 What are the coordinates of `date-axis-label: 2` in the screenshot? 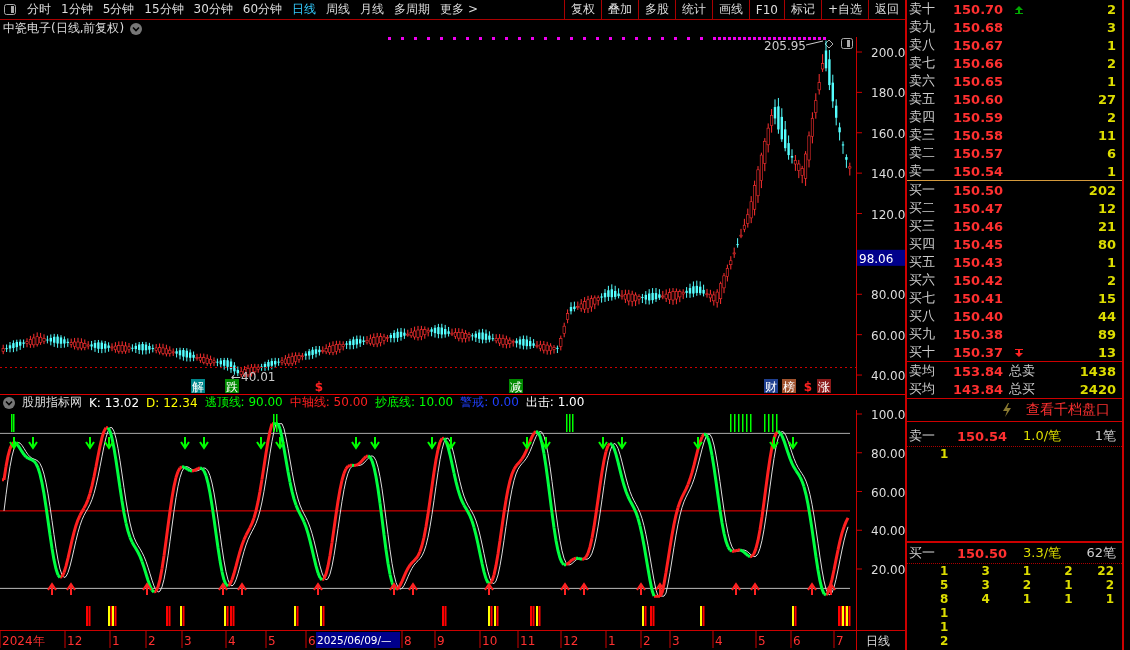 It's located at (647, 641).